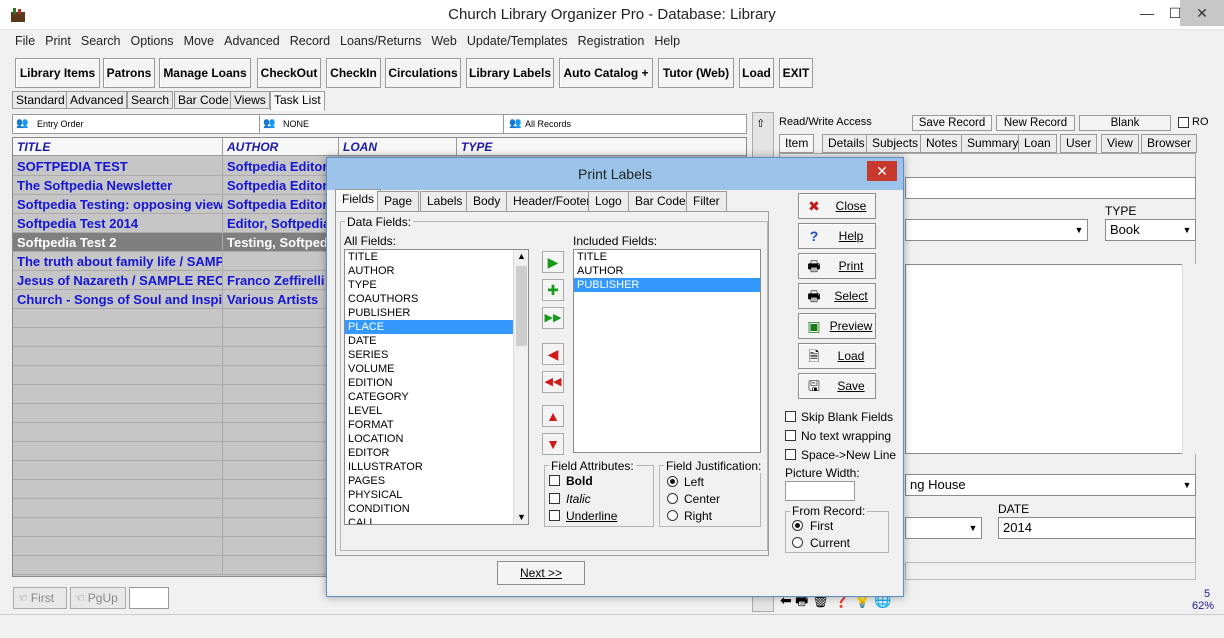  Describe the element at coordinates (660, 201) in the screenshot. I see `dtab-bar-code: Bar Code` at that location.